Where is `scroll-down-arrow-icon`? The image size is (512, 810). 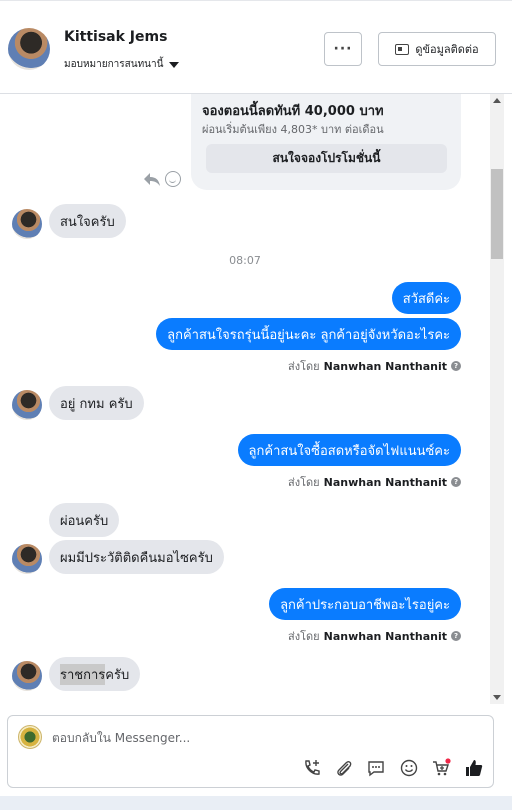
scroll-down-arrow-icon is located at coordinates (497, 697).